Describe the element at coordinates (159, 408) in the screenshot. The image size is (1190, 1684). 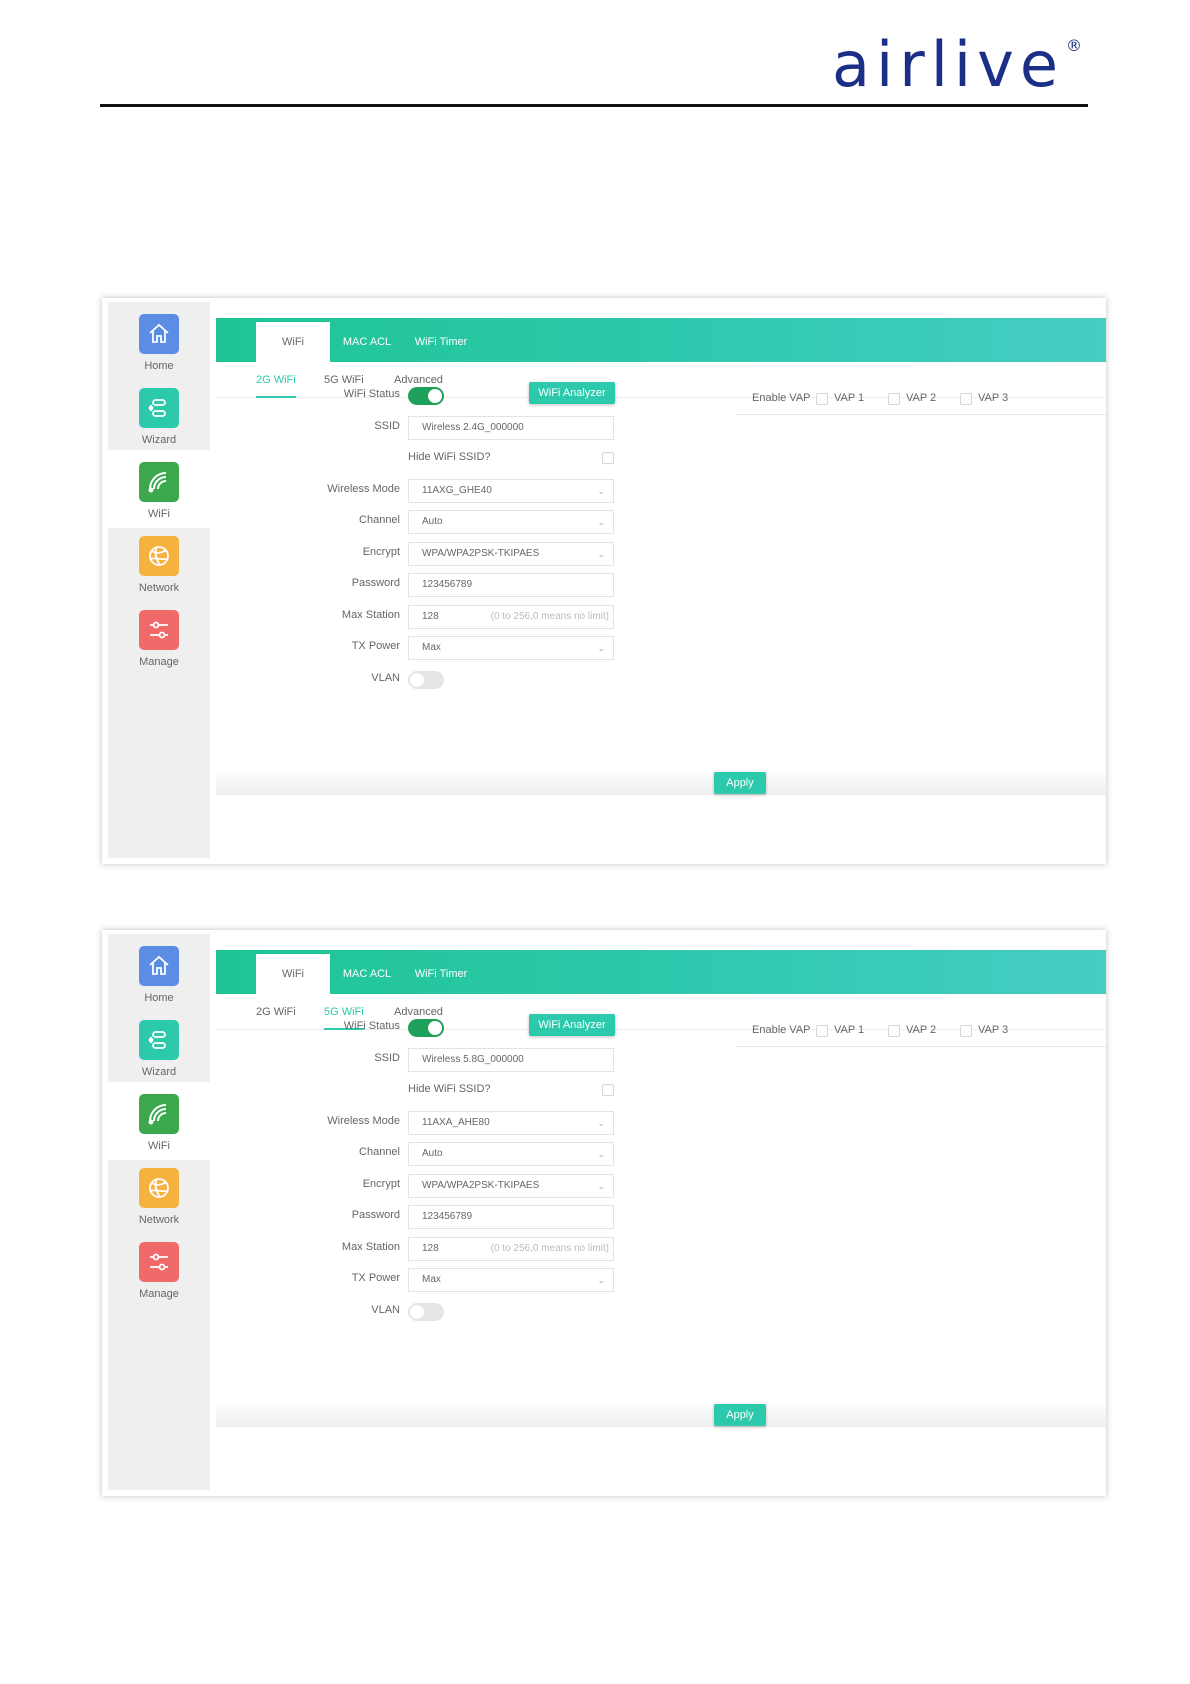
I see `wizard-icon` at that location.